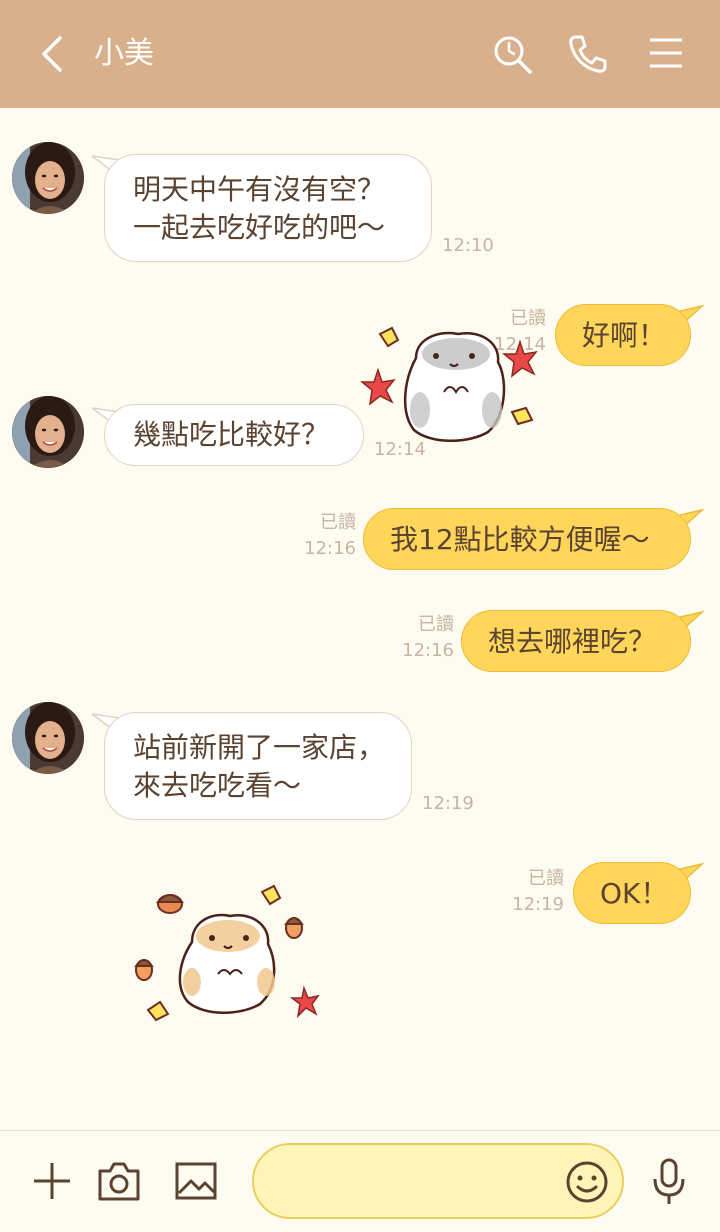  Describe the element at coordinates (576, 641) in the screenshot. I see `message-bubble-outgoing: 想去哪裡吃？` at that location.